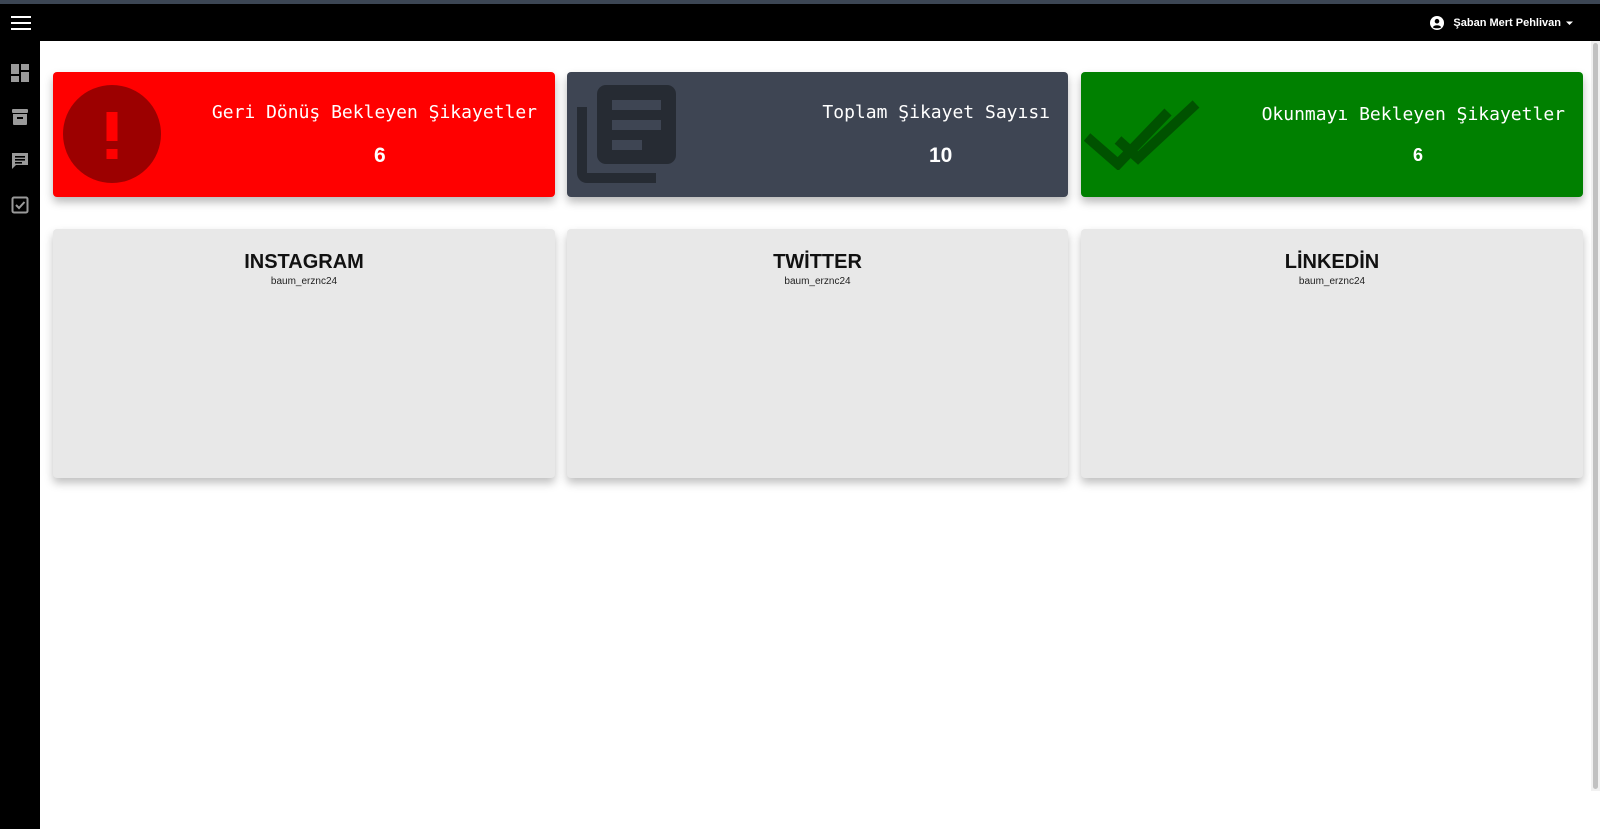 This screenshot has height=829, width=1600. What do you see at coordinates (304, 134) in the screenshot?
I see `stat-card-pending-response: Geri Dönüş Bekleyen Şikayetler 6` at bounding box center [304, 134].